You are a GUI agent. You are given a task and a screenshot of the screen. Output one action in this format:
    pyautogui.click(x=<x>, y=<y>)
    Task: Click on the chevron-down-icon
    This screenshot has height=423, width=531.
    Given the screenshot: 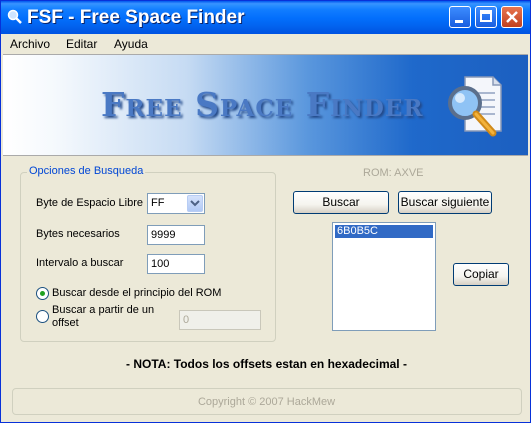 What is the action you would take?
    pyautogui.click(x=195, y=203)
    